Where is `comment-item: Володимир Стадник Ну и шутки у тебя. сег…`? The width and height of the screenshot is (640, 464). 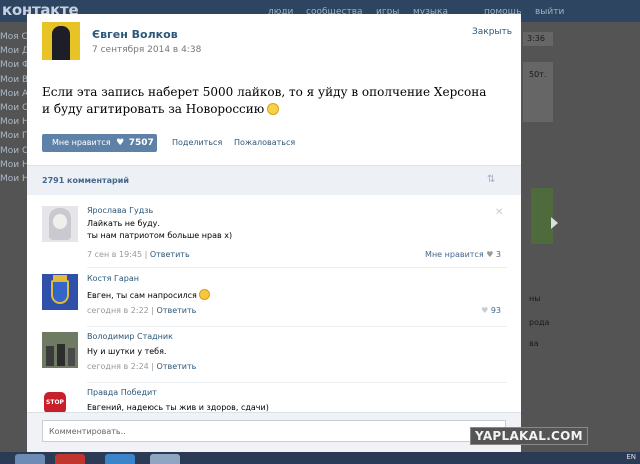 comment-item: Володимир Стадник Ну и шутки у тебя. сег… is located at coordinates (274, 355).